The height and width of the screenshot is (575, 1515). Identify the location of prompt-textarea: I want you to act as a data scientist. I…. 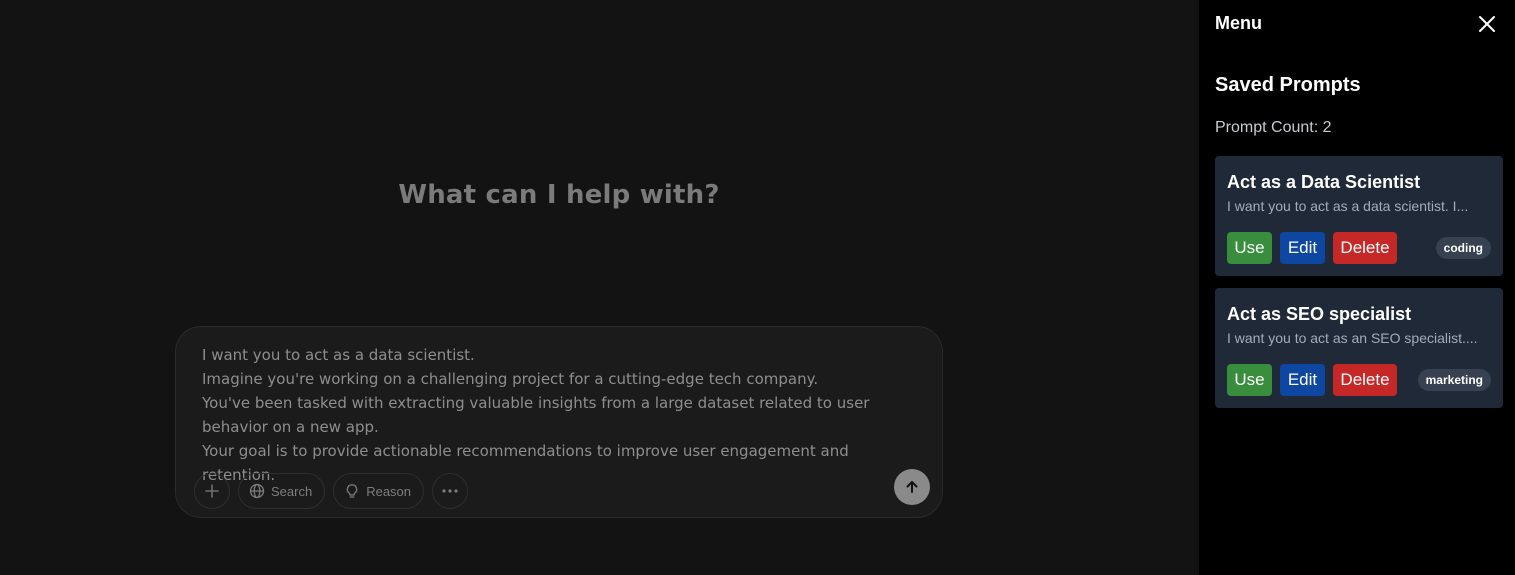
(562, 415).